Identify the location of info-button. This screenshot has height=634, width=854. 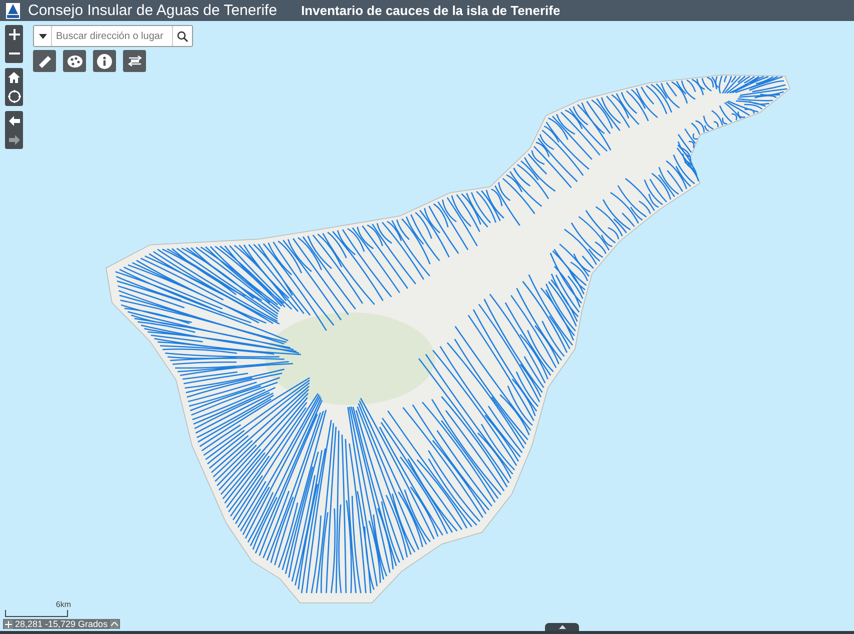
(104, 61).